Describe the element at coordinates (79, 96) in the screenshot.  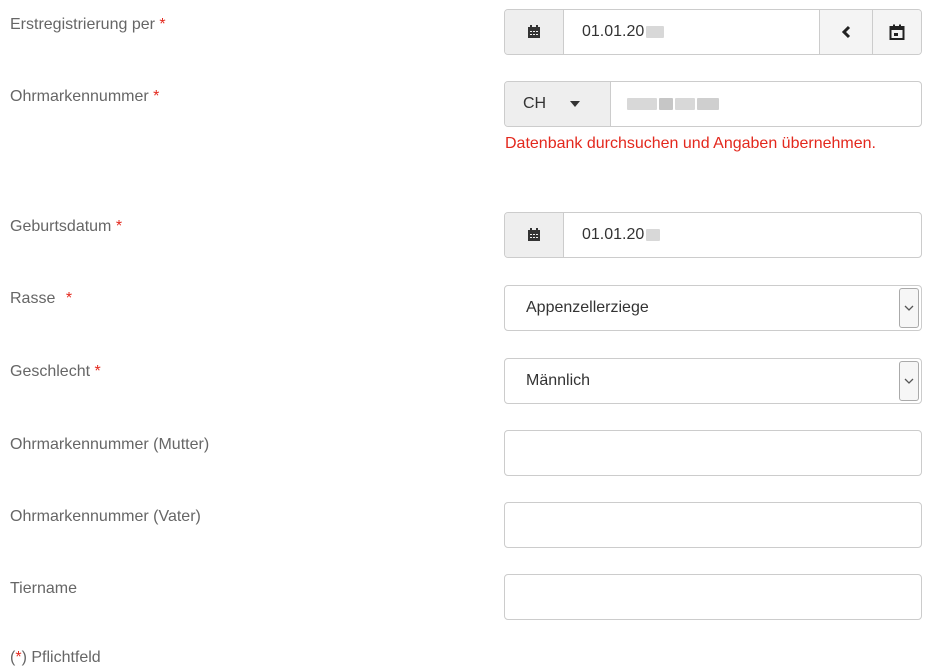
I see `ear-tag-label-text: Ohrmarkennummer` at that location.